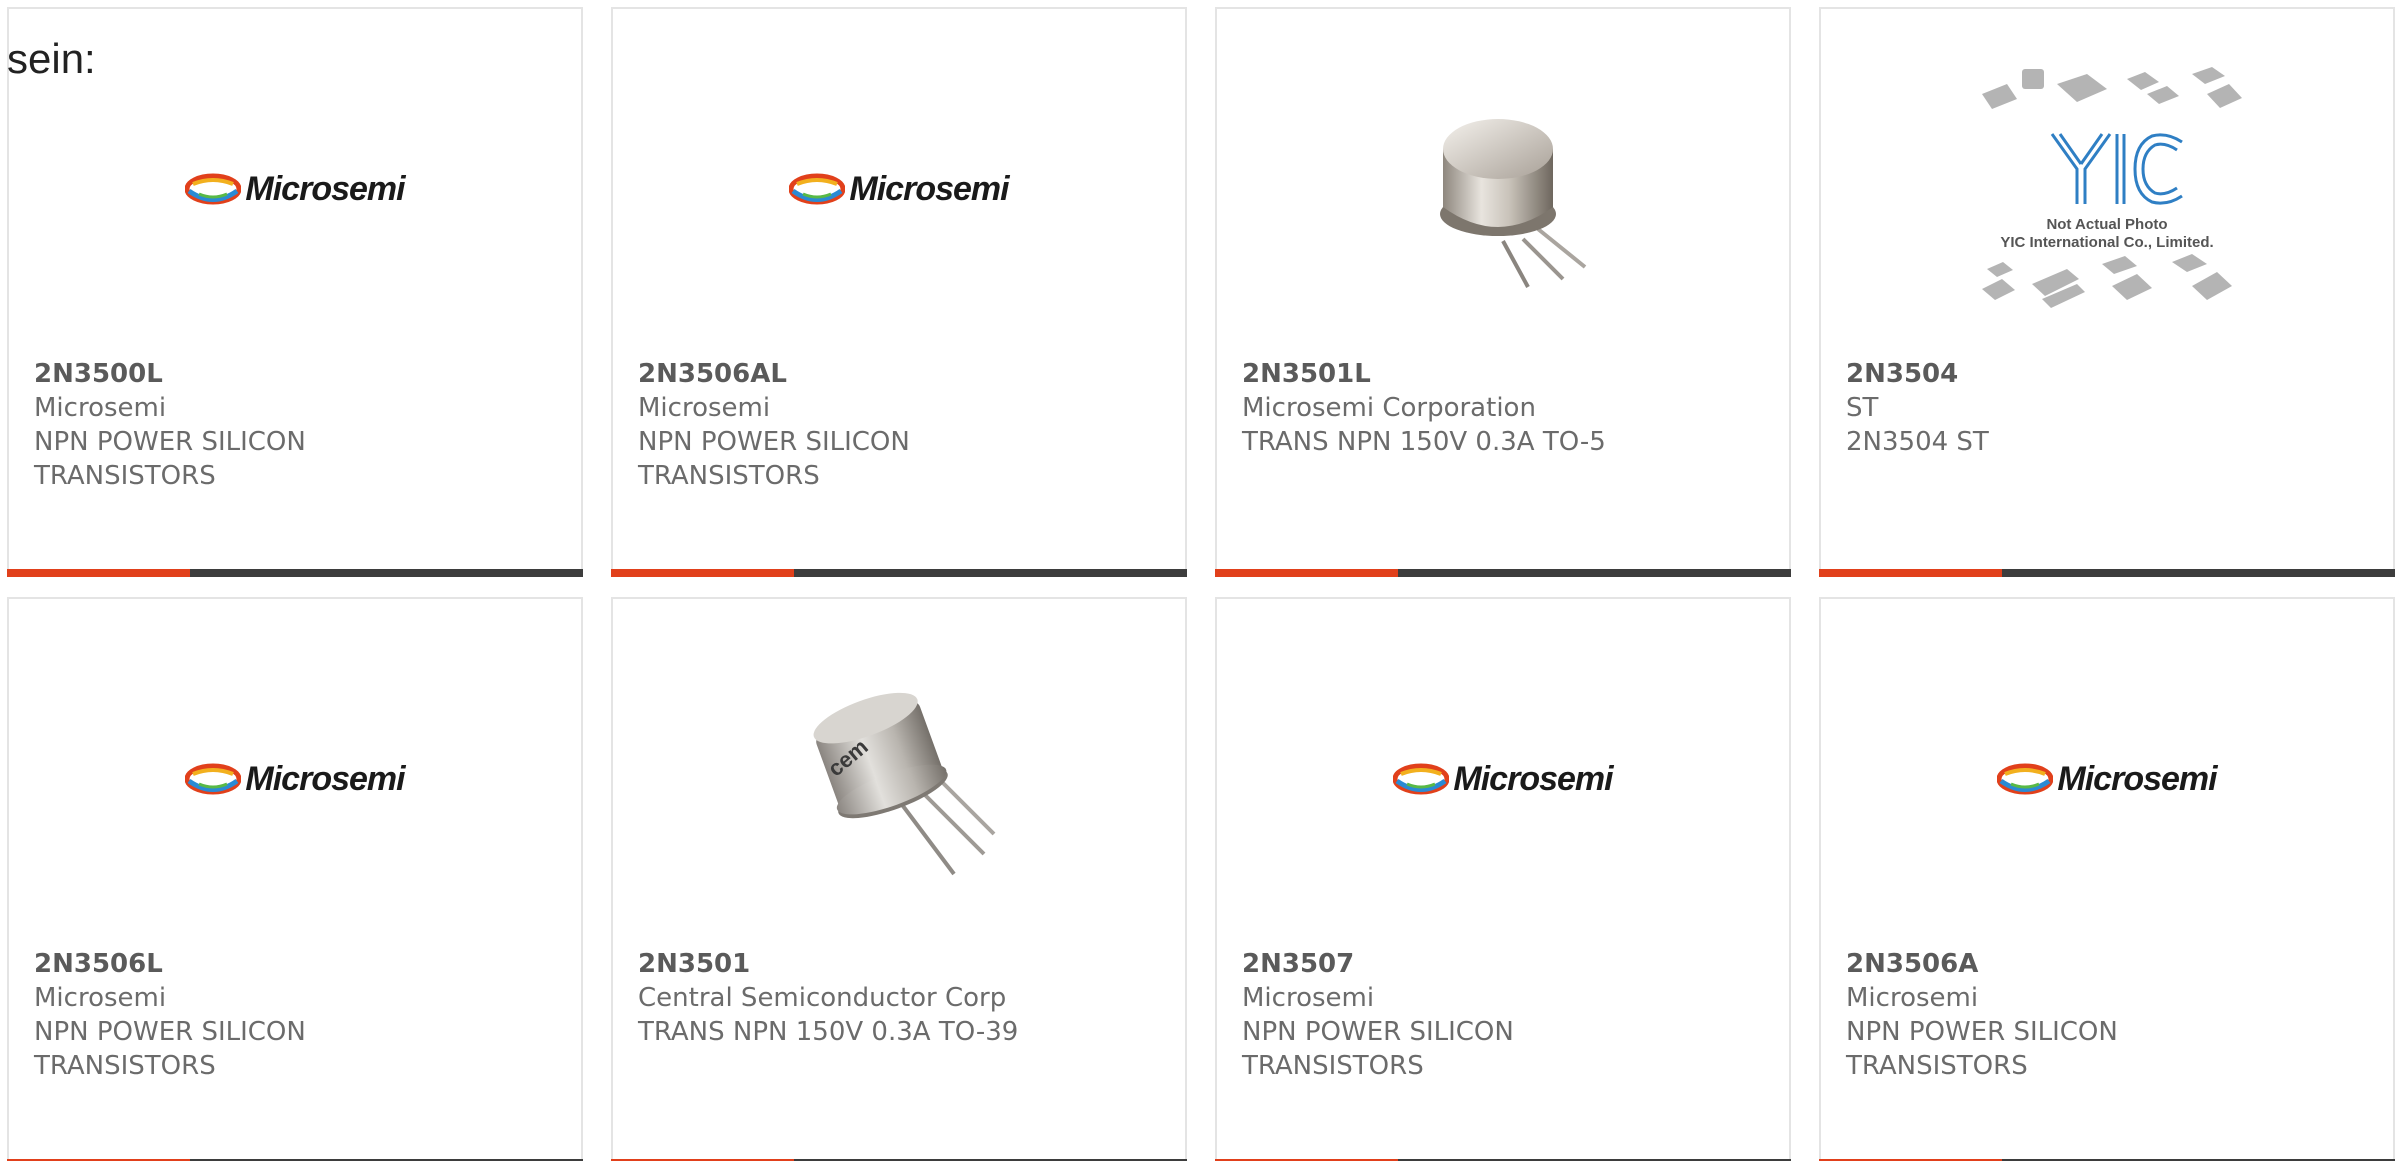 The height and width of the screenshot is (1161, 2400). What do you see at coordinates (297, 374) in the screenshot?
I see `part-number: 2N3500L` at bounding box center [297, 374].